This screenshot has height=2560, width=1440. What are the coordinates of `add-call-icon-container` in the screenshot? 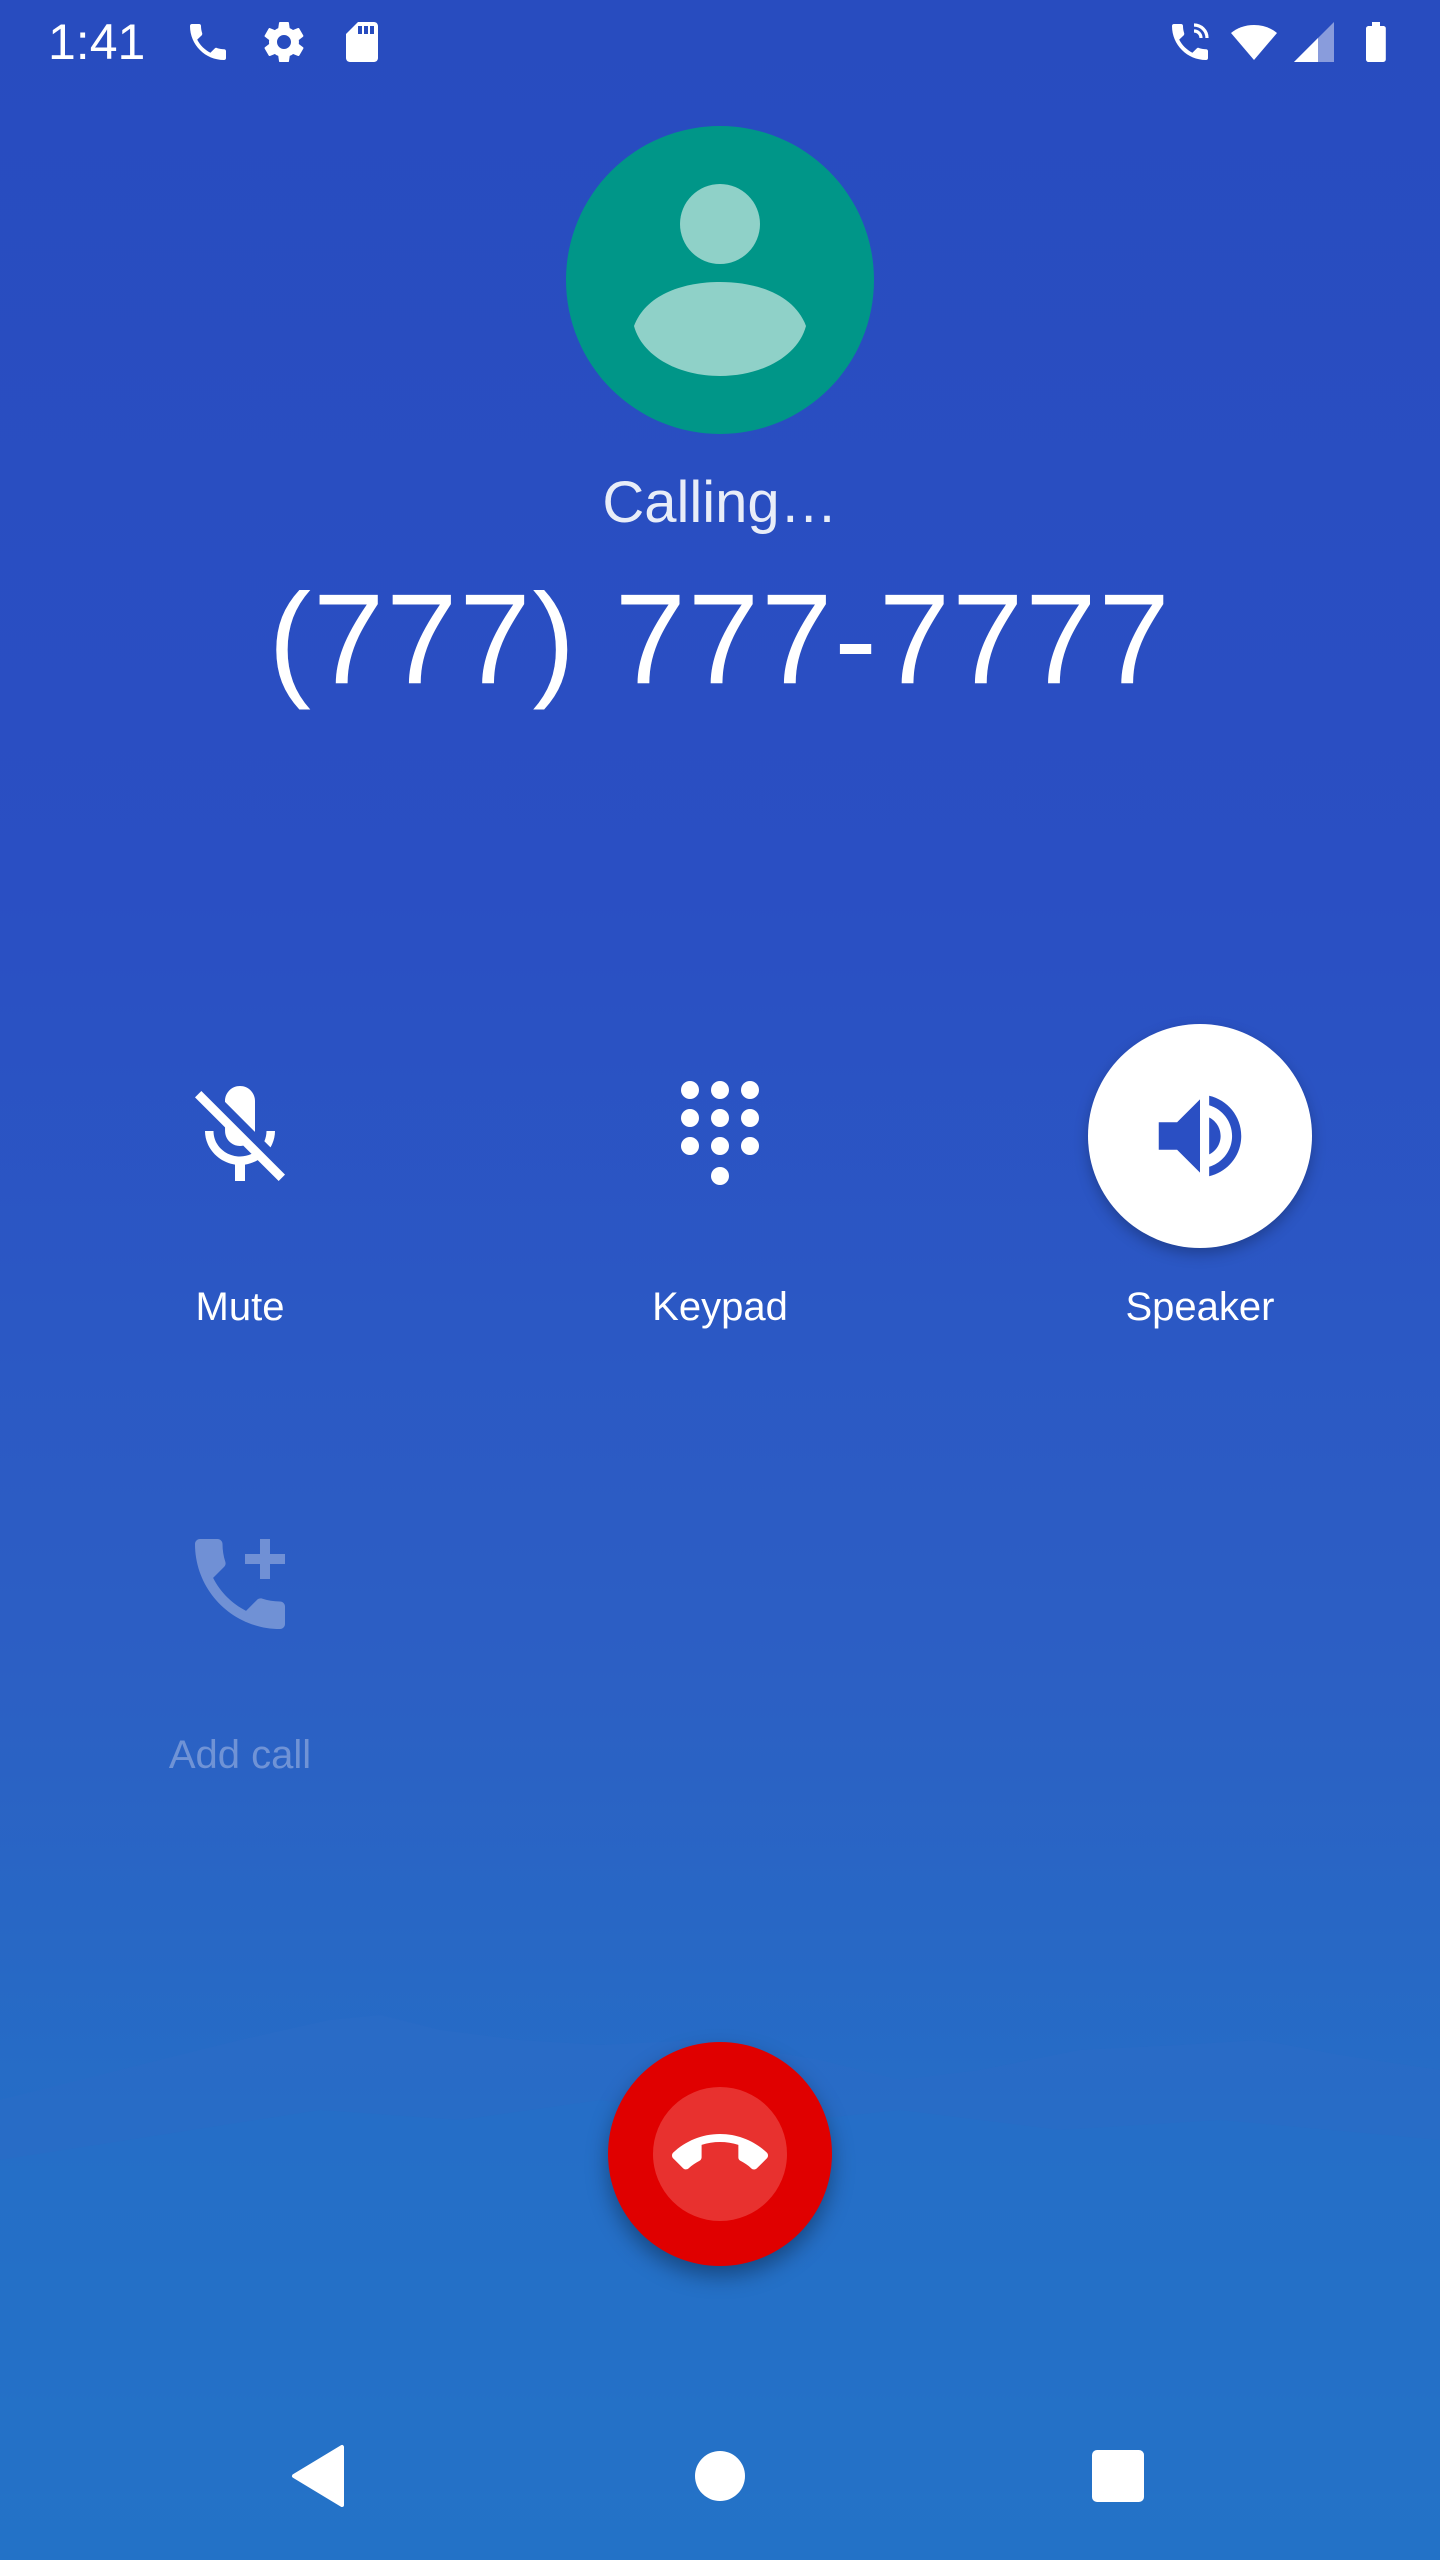 It's located at (240, 1584).